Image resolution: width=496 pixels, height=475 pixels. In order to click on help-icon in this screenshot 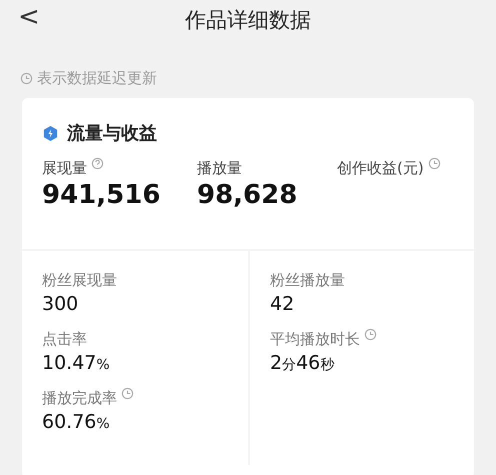, I will do `click(97, 163)`.